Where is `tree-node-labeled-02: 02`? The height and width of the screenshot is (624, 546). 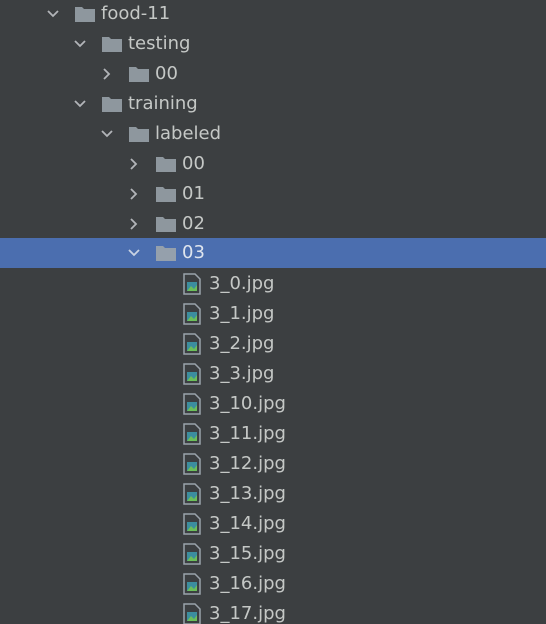
tree-node-labeled-02: 02 is located at coordinates (273, 224).